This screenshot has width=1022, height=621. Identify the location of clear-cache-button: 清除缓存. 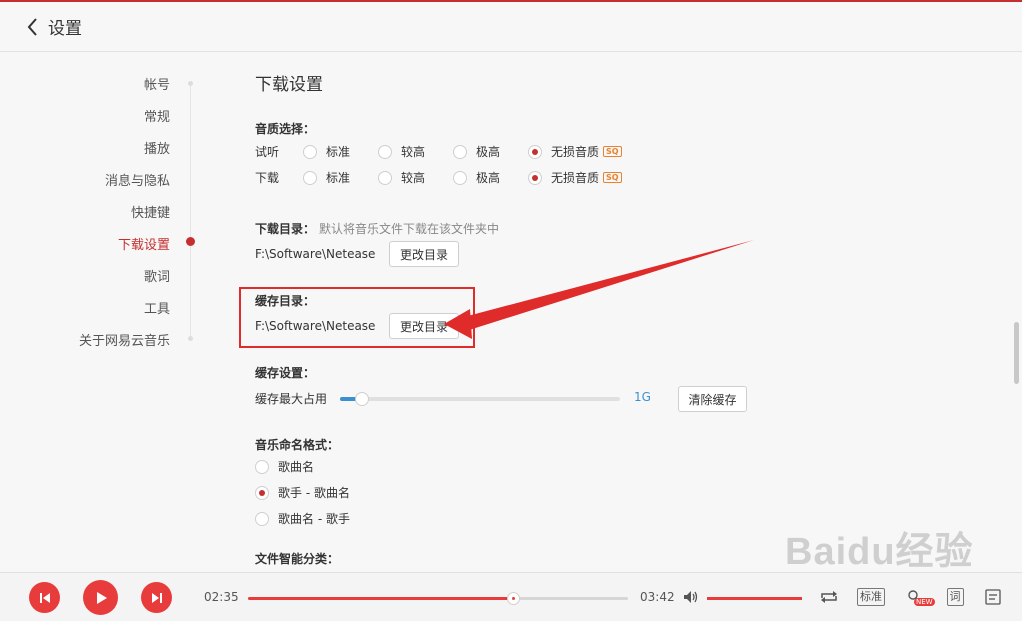
(712, 399).